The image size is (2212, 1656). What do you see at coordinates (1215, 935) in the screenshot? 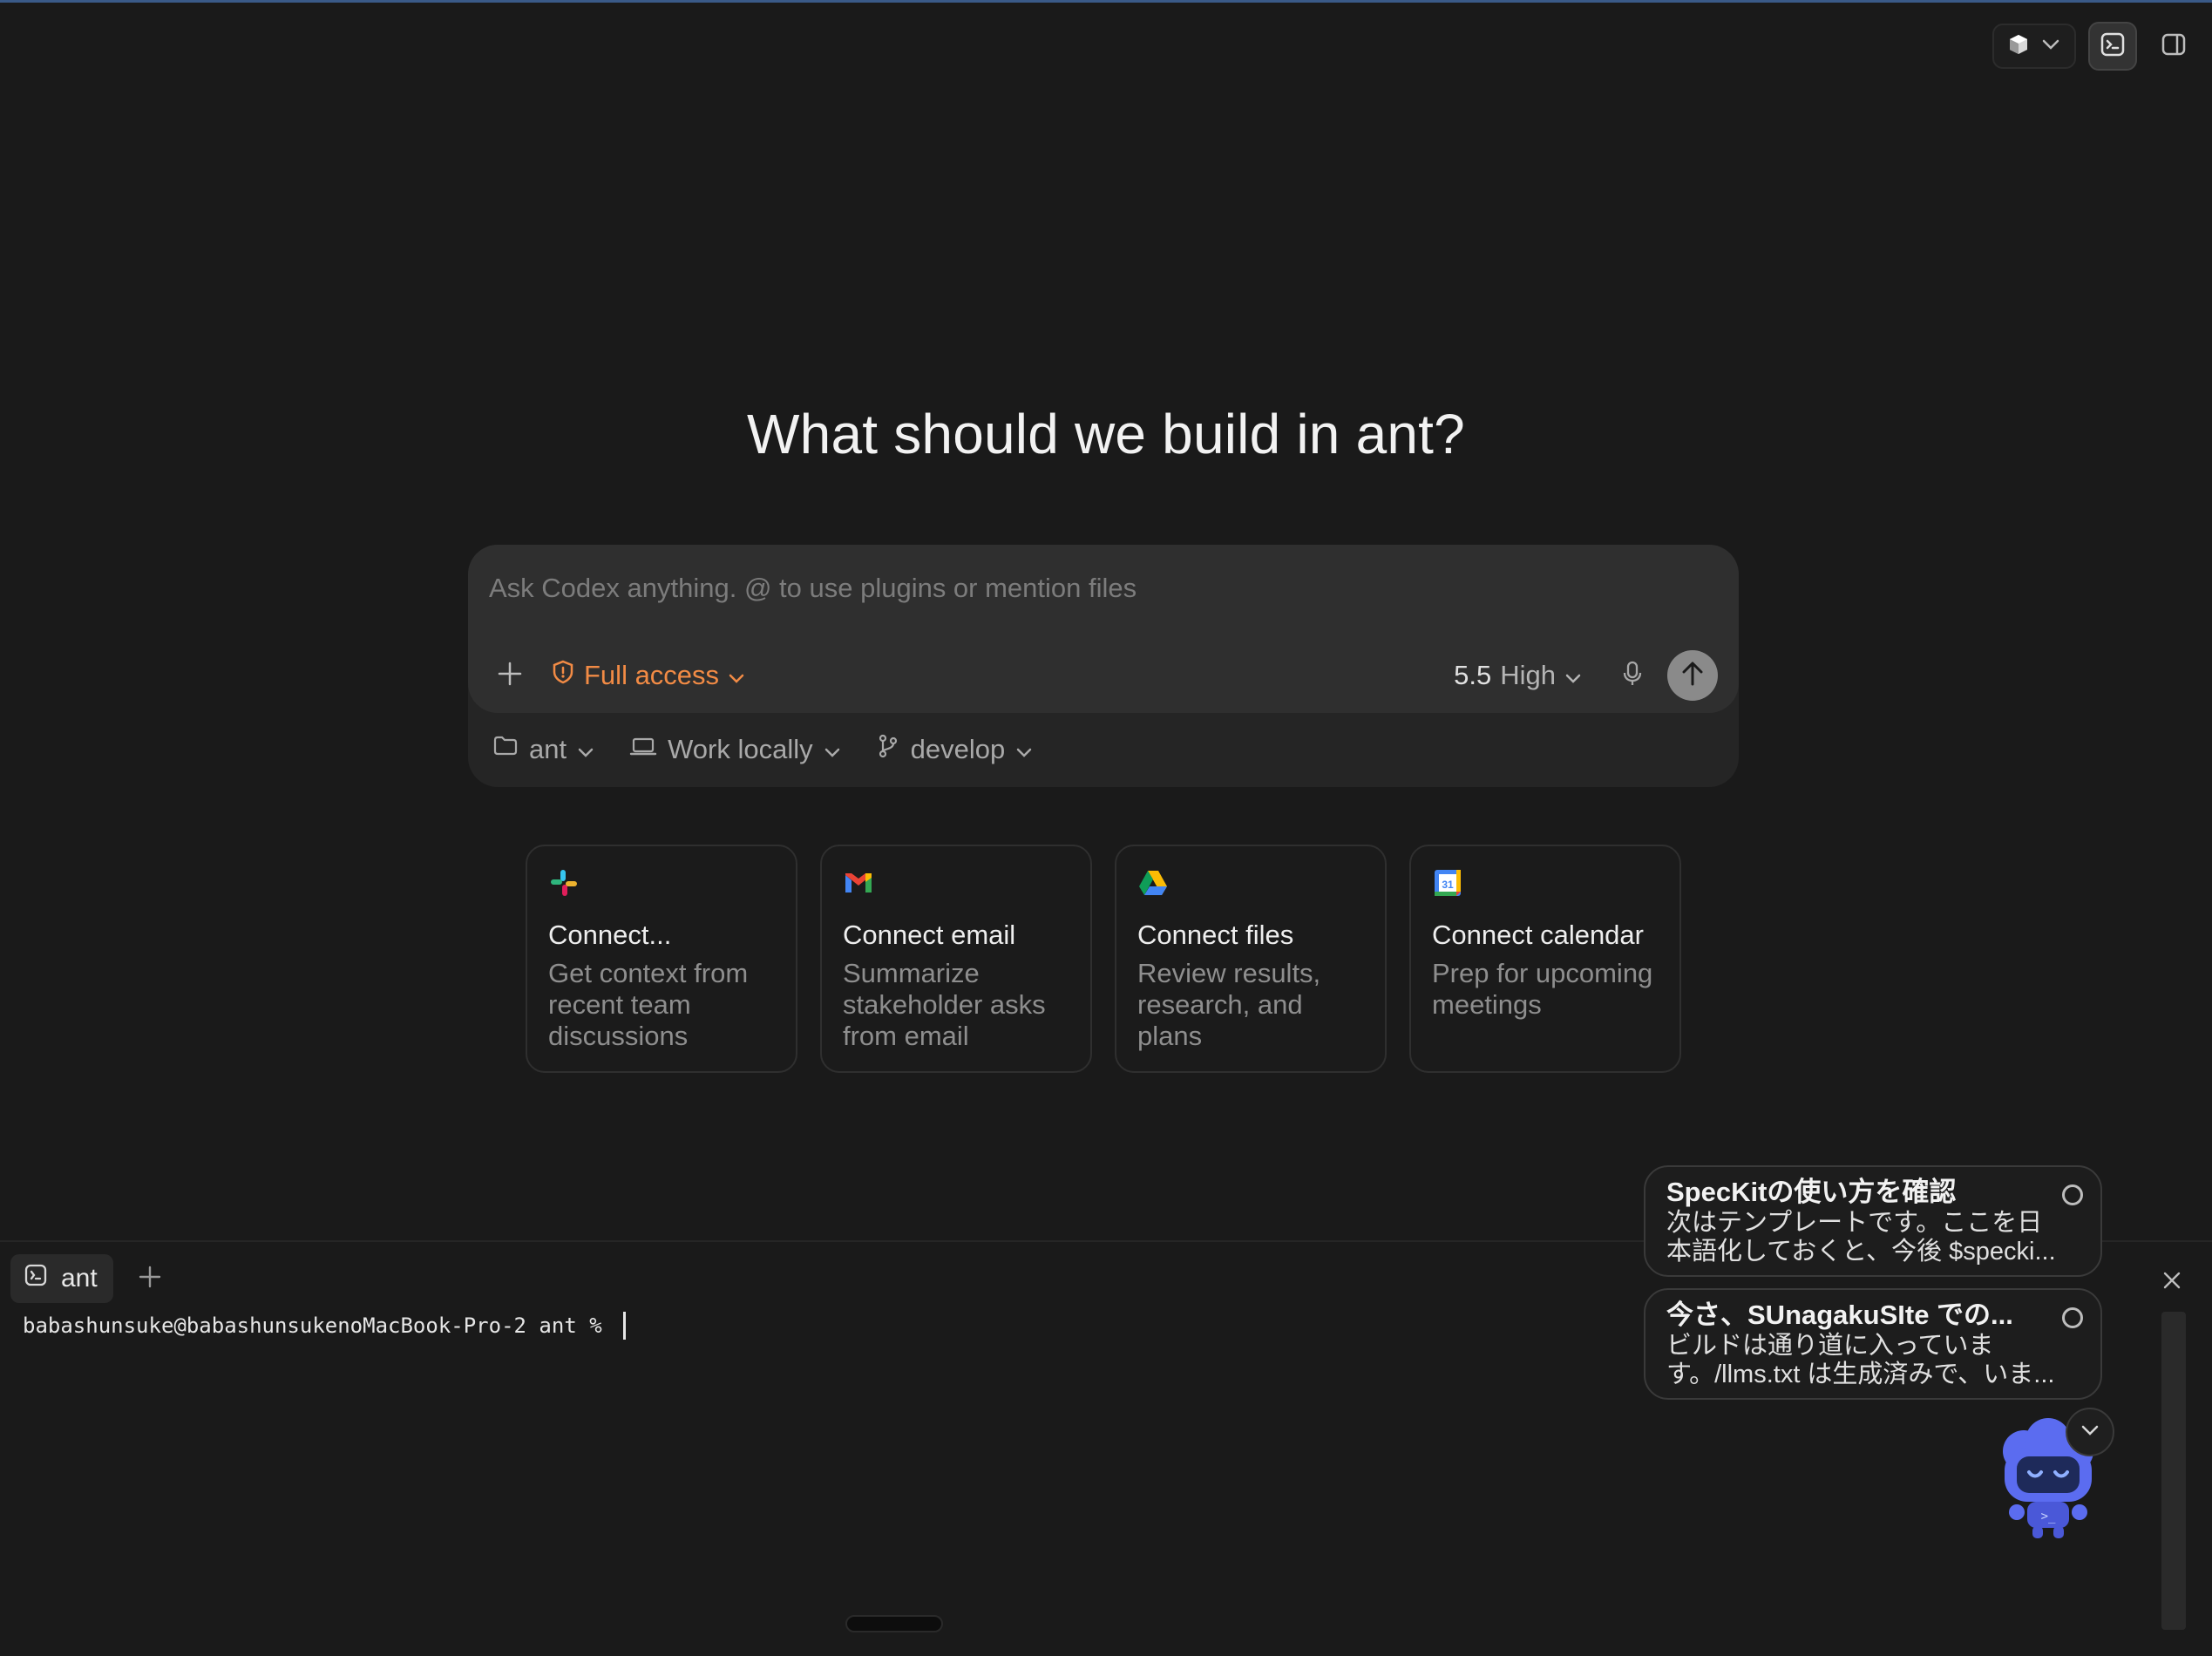
I see `card-title: Connect files` at bounding box center [1215, 935].